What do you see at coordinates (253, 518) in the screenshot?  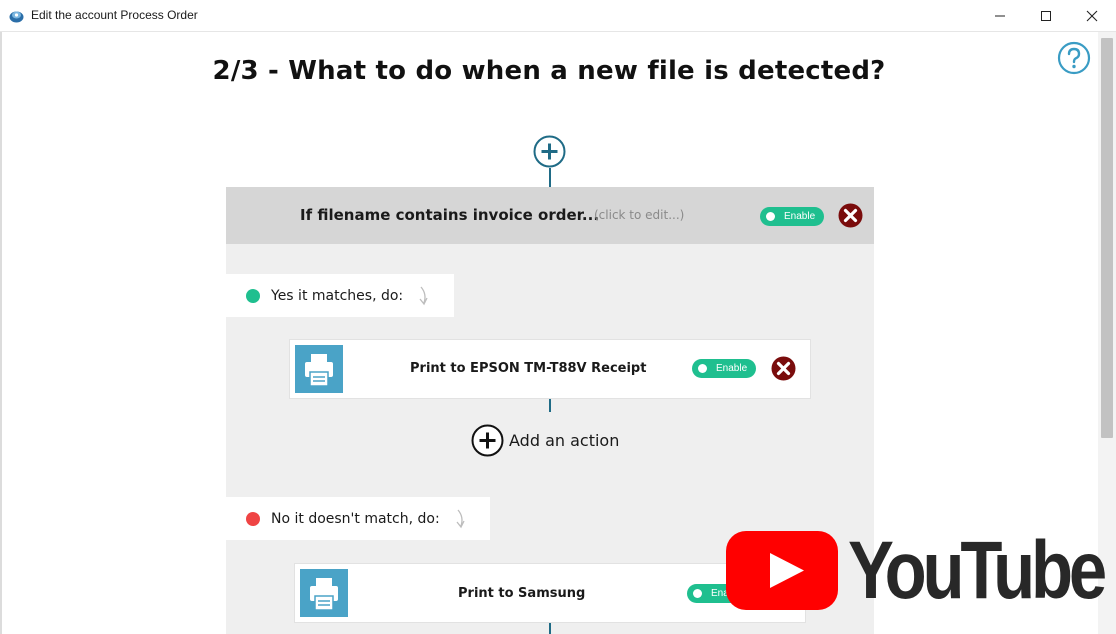 I see `no-match-dot` at bounding box center [253, 518].